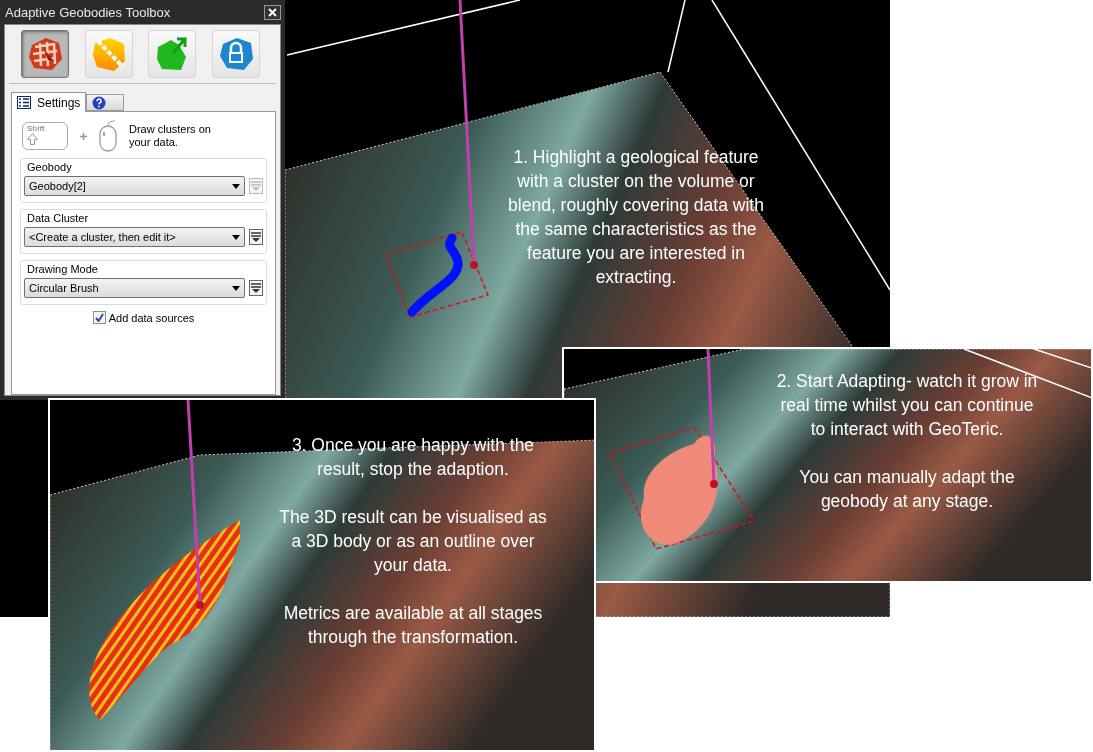  Describe the element at coordinates (907, 489) in the screenshot. I see `caption-text: You can manually adapt the geobody at any stage.` at that location.